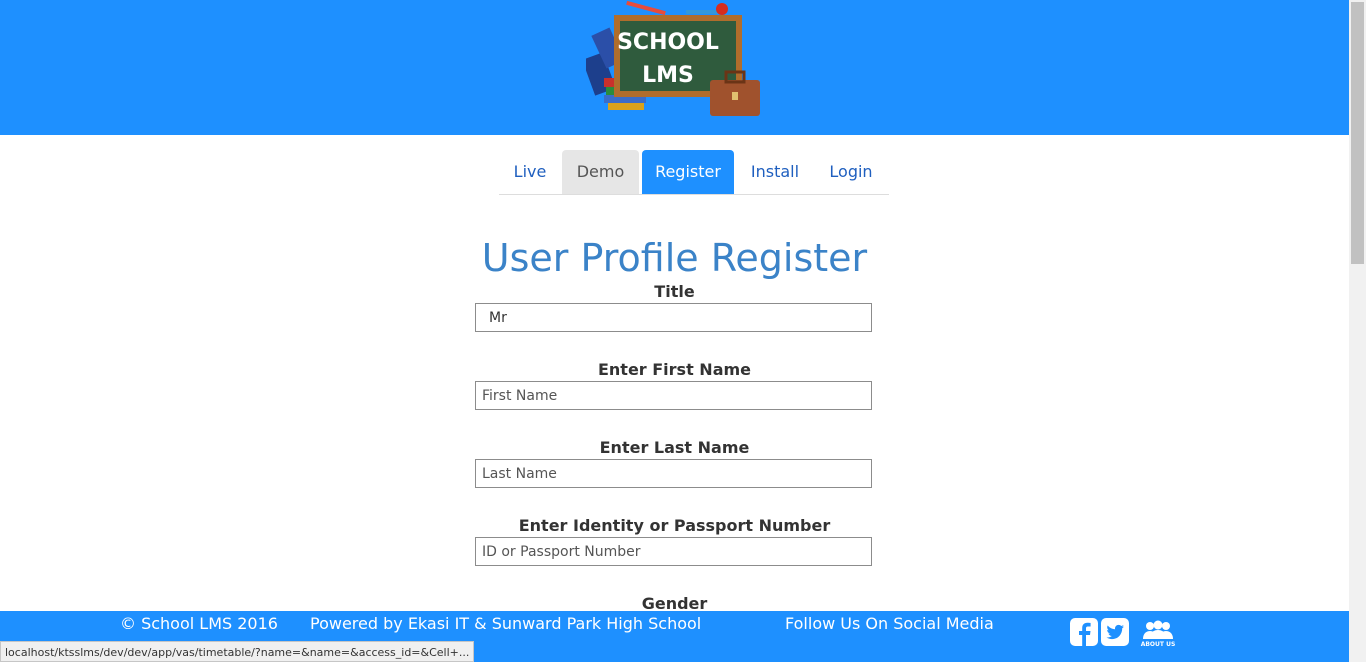  What do you see at coordinates (1084, 632) in the screenshot?
I see `facebook-icon` at bounding box center [1084, 632].